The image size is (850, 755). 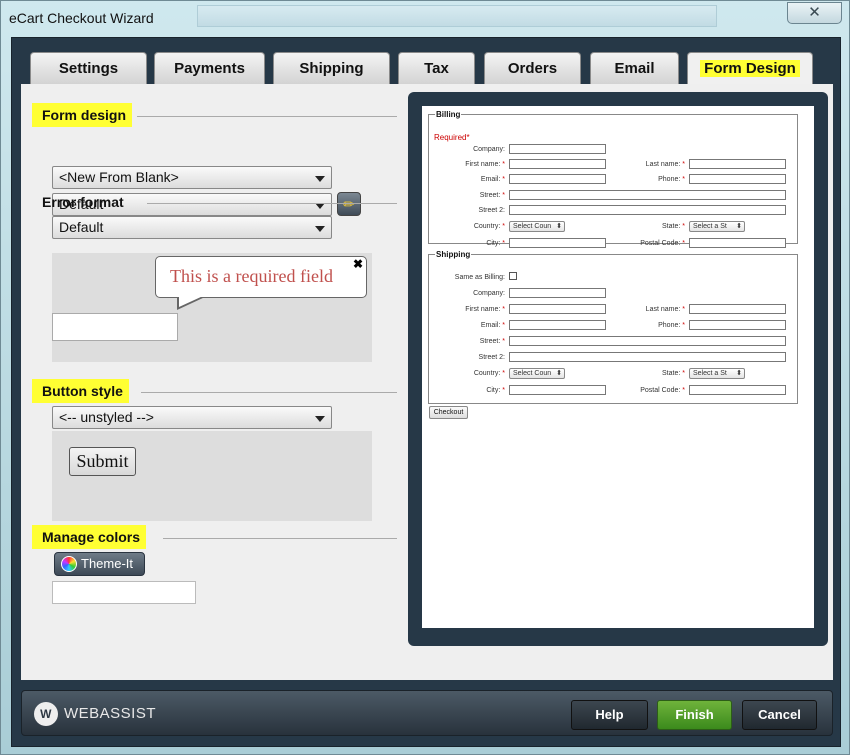 What do you see at coordinates (436, 68) in the screenshot?
I see `tab-tax: Tax` at bounding box center [436, 68].